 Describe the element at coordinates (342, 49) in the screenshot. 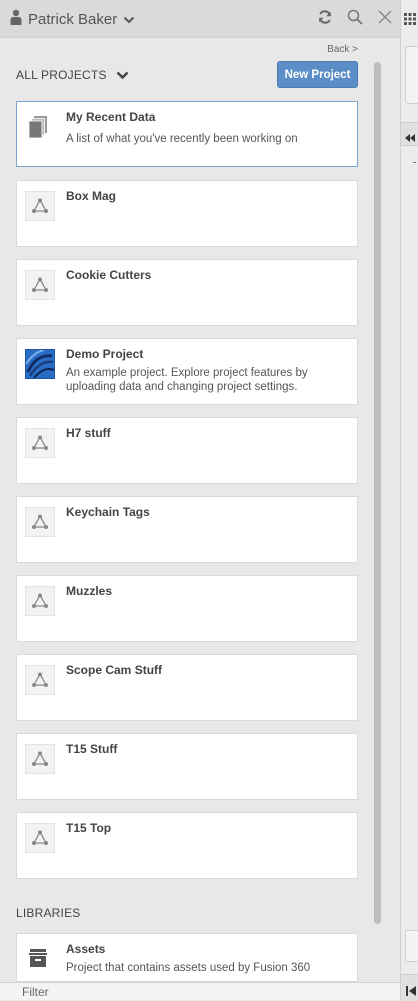

I see `back-link: Back >` at that location.